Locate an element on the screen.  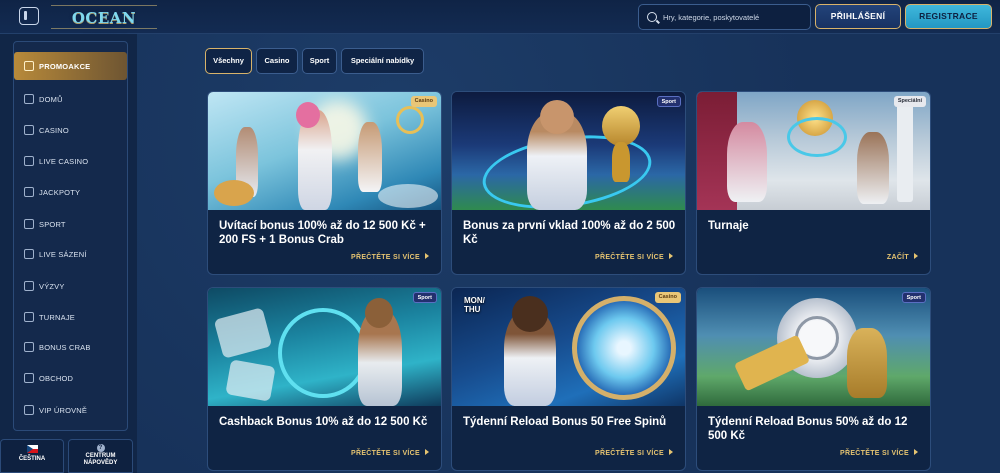
tab-casino: Casino is located at coordinates (277, 61).